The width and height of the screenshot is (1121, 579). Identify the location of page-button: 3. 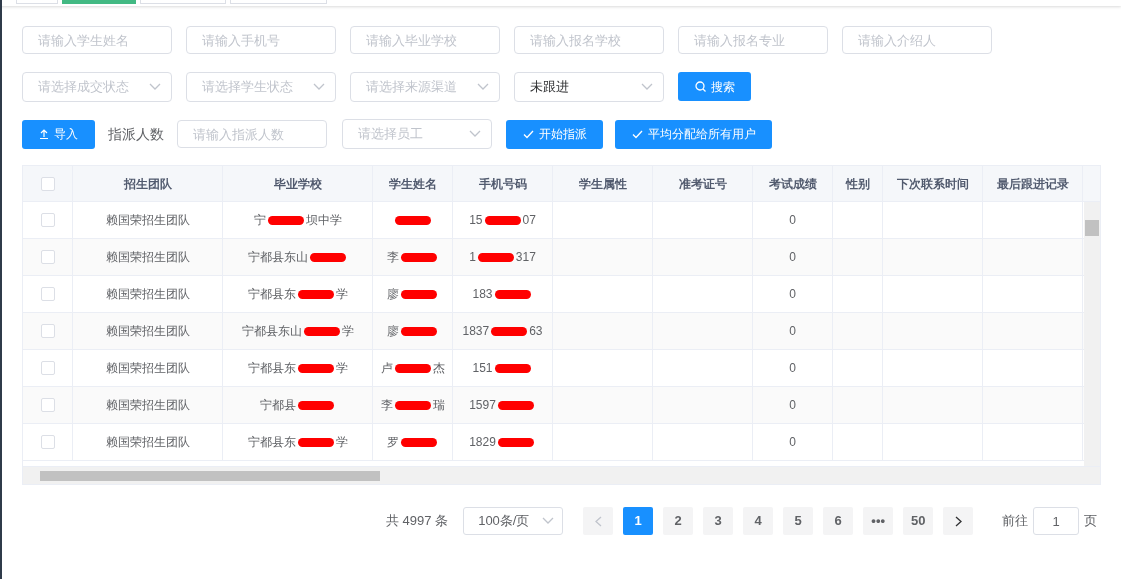
(718, 521).